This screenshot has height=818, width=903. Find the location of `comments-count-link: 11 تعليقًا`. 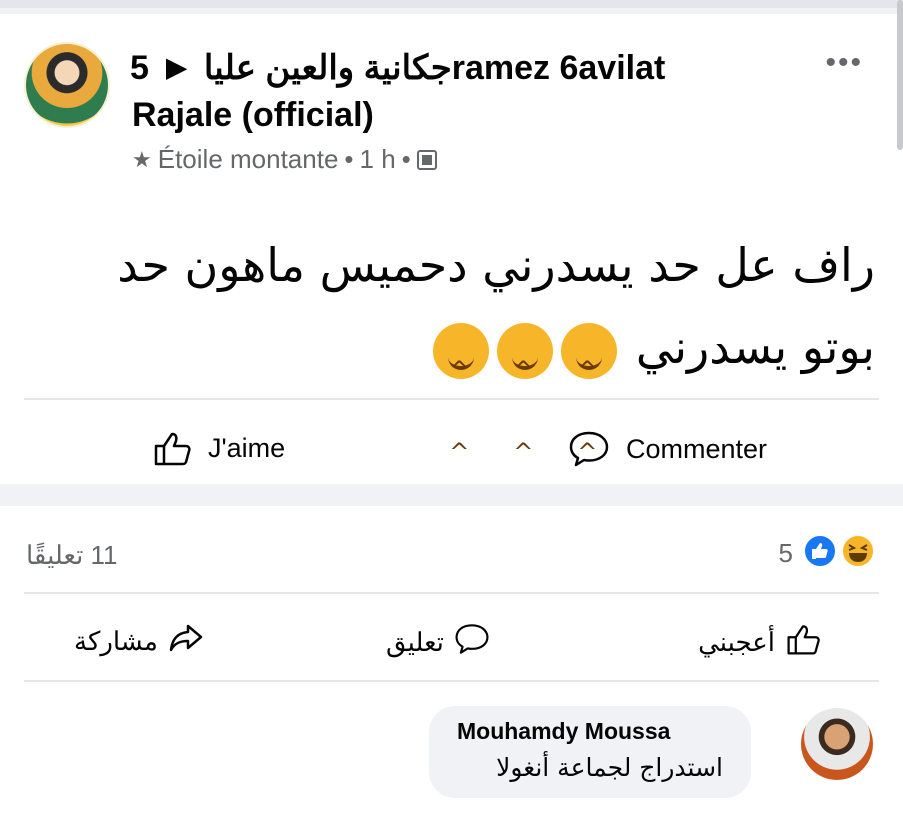

comments-count-link: 11 تعليقًا is located at coordinates (72, 555).